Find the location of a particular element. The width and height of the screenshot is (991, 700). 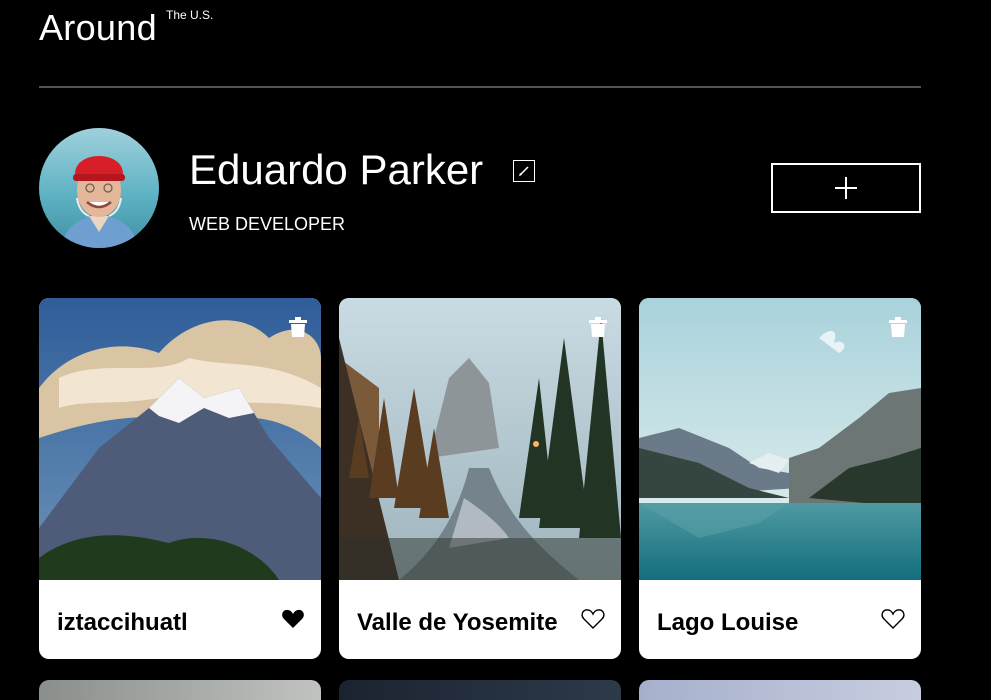

add-place-button is located at coordinates (846, 188).